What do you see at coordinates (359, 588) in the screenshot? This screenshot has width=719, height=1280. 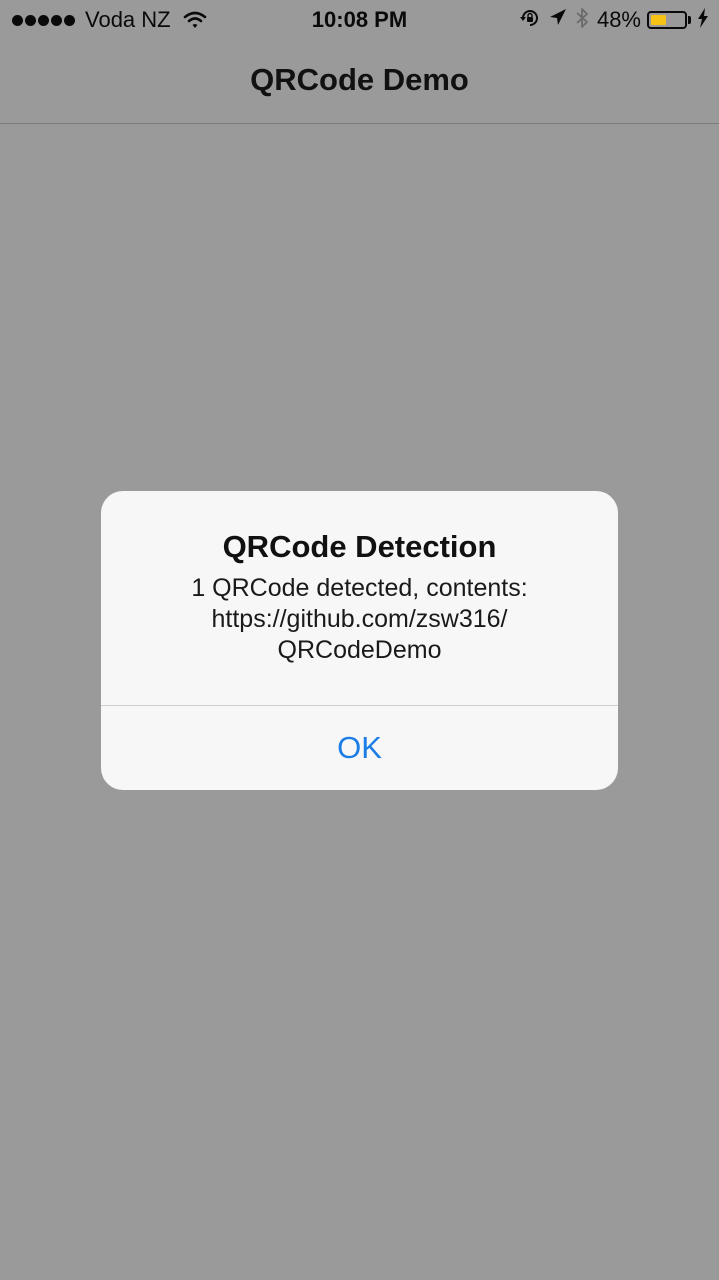 I see `alert-message-line: 1 QRCode detected, contents:` at bounding box center [359, 588].